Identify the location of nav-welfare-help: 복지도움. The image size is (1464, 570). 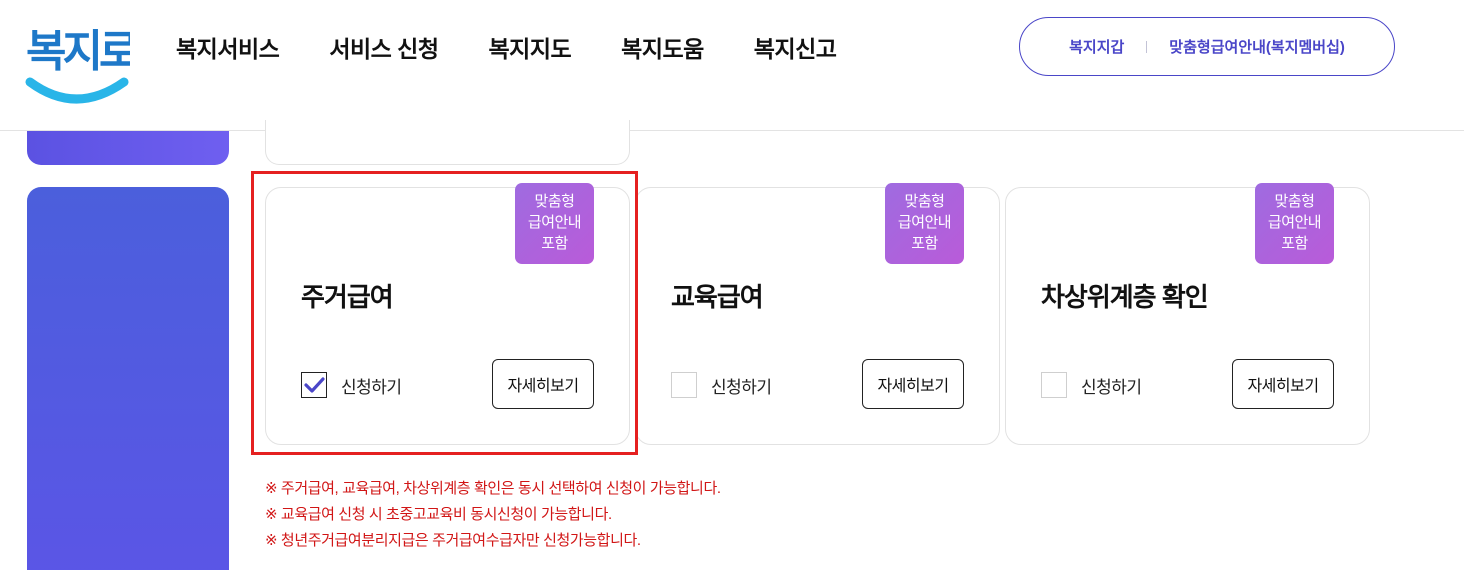
(662, 47).